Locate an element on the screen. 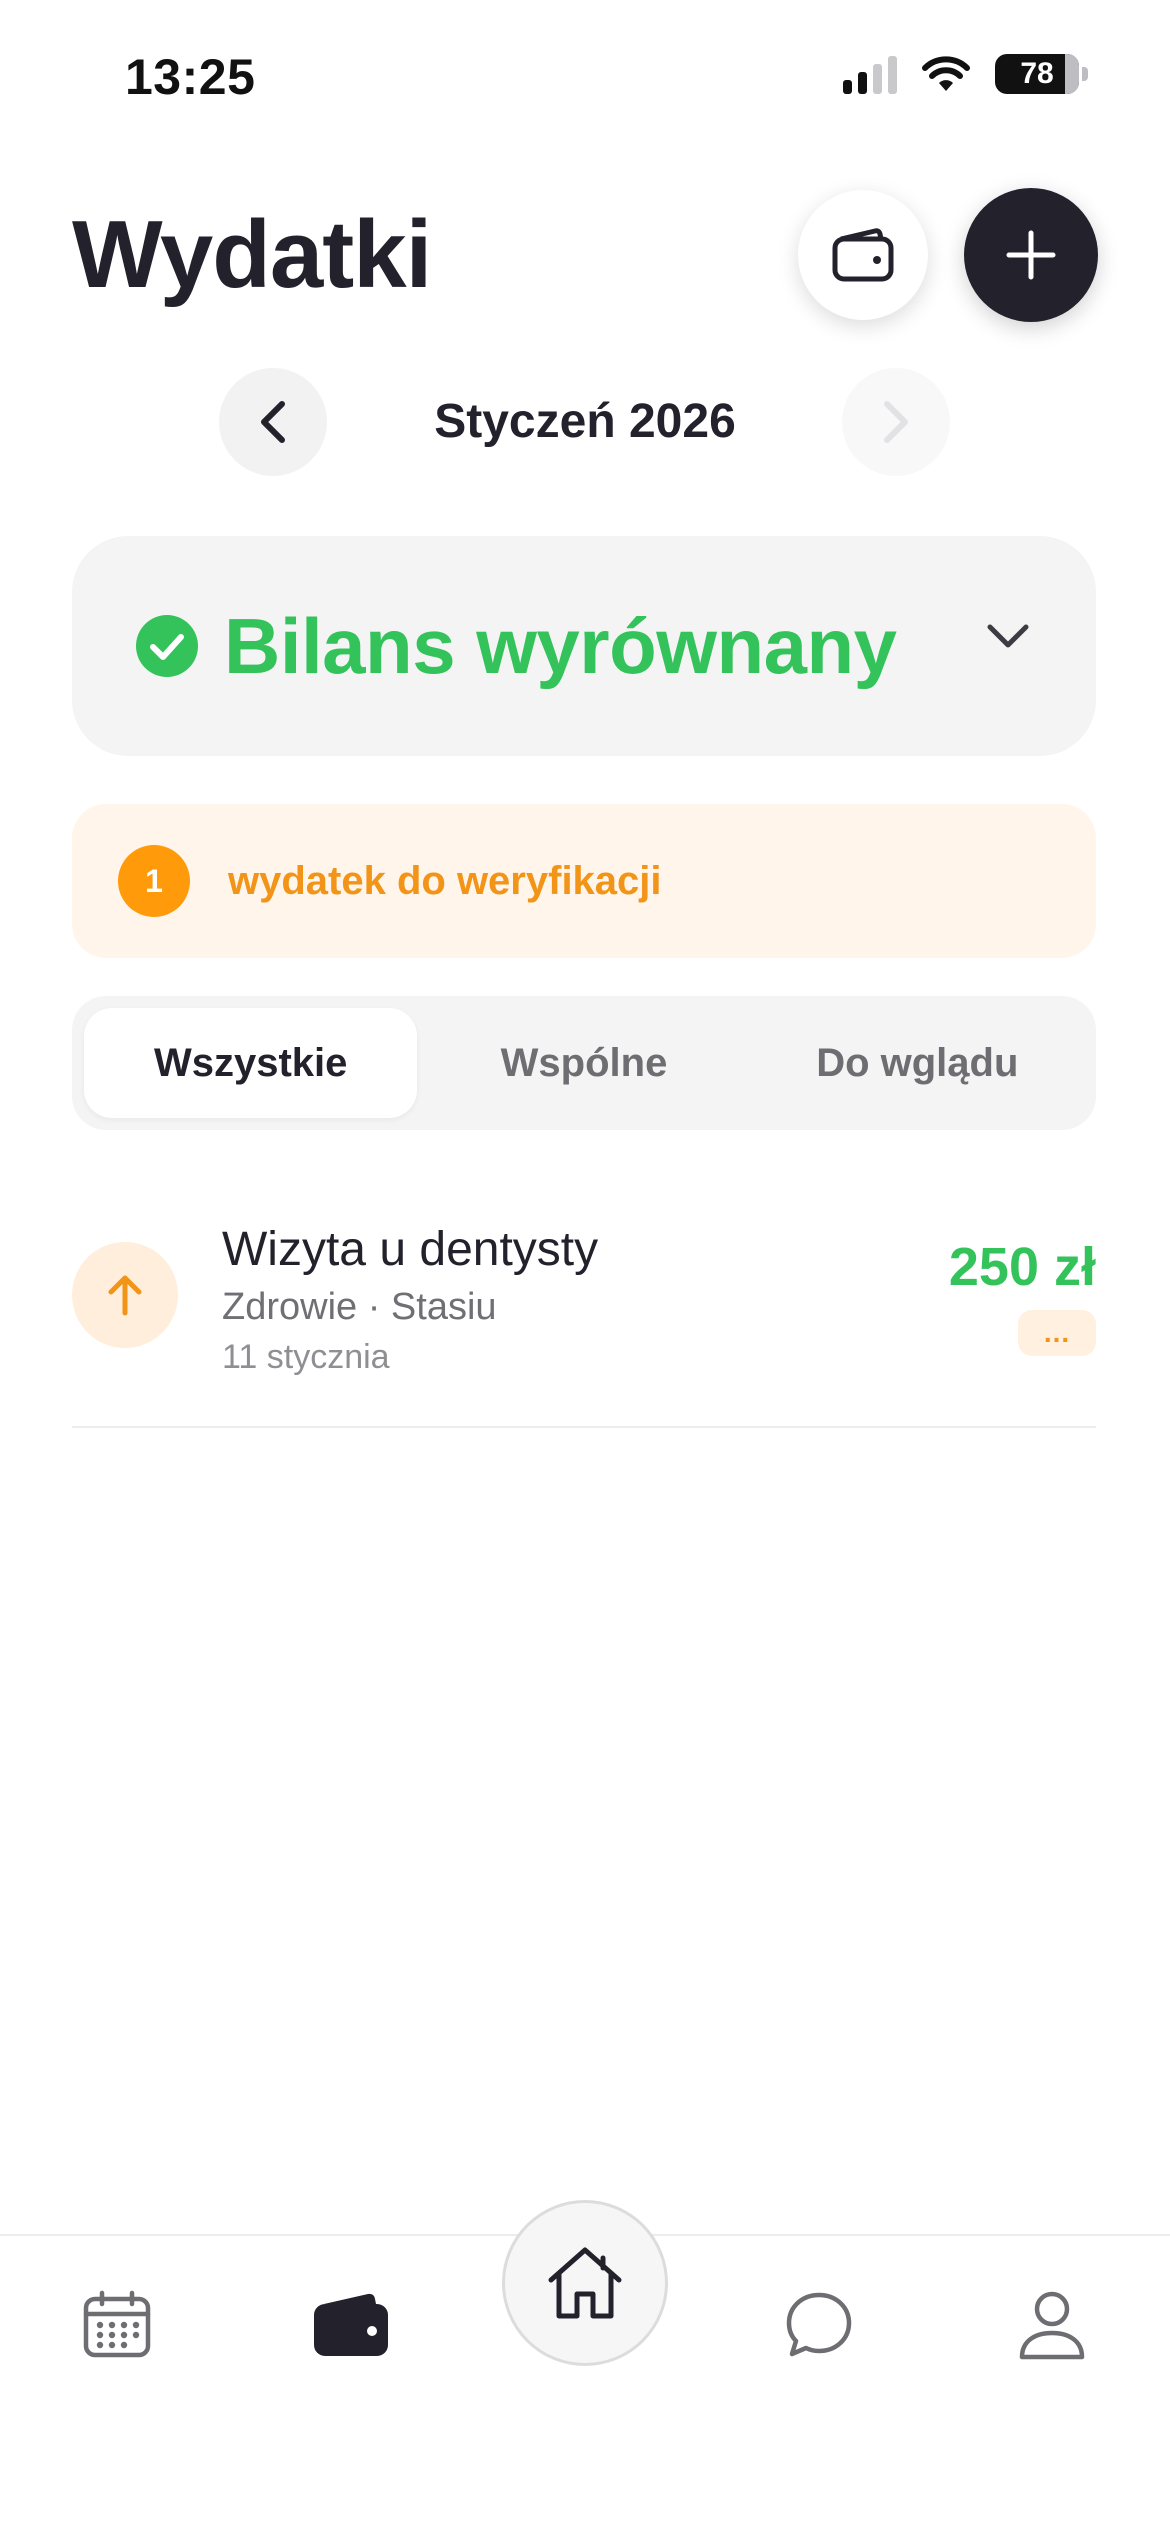 The image size is (1170, 2532). filter-tabs: Wszystkie Wspólne Do wglądu is located at coordinates (584, 1063).